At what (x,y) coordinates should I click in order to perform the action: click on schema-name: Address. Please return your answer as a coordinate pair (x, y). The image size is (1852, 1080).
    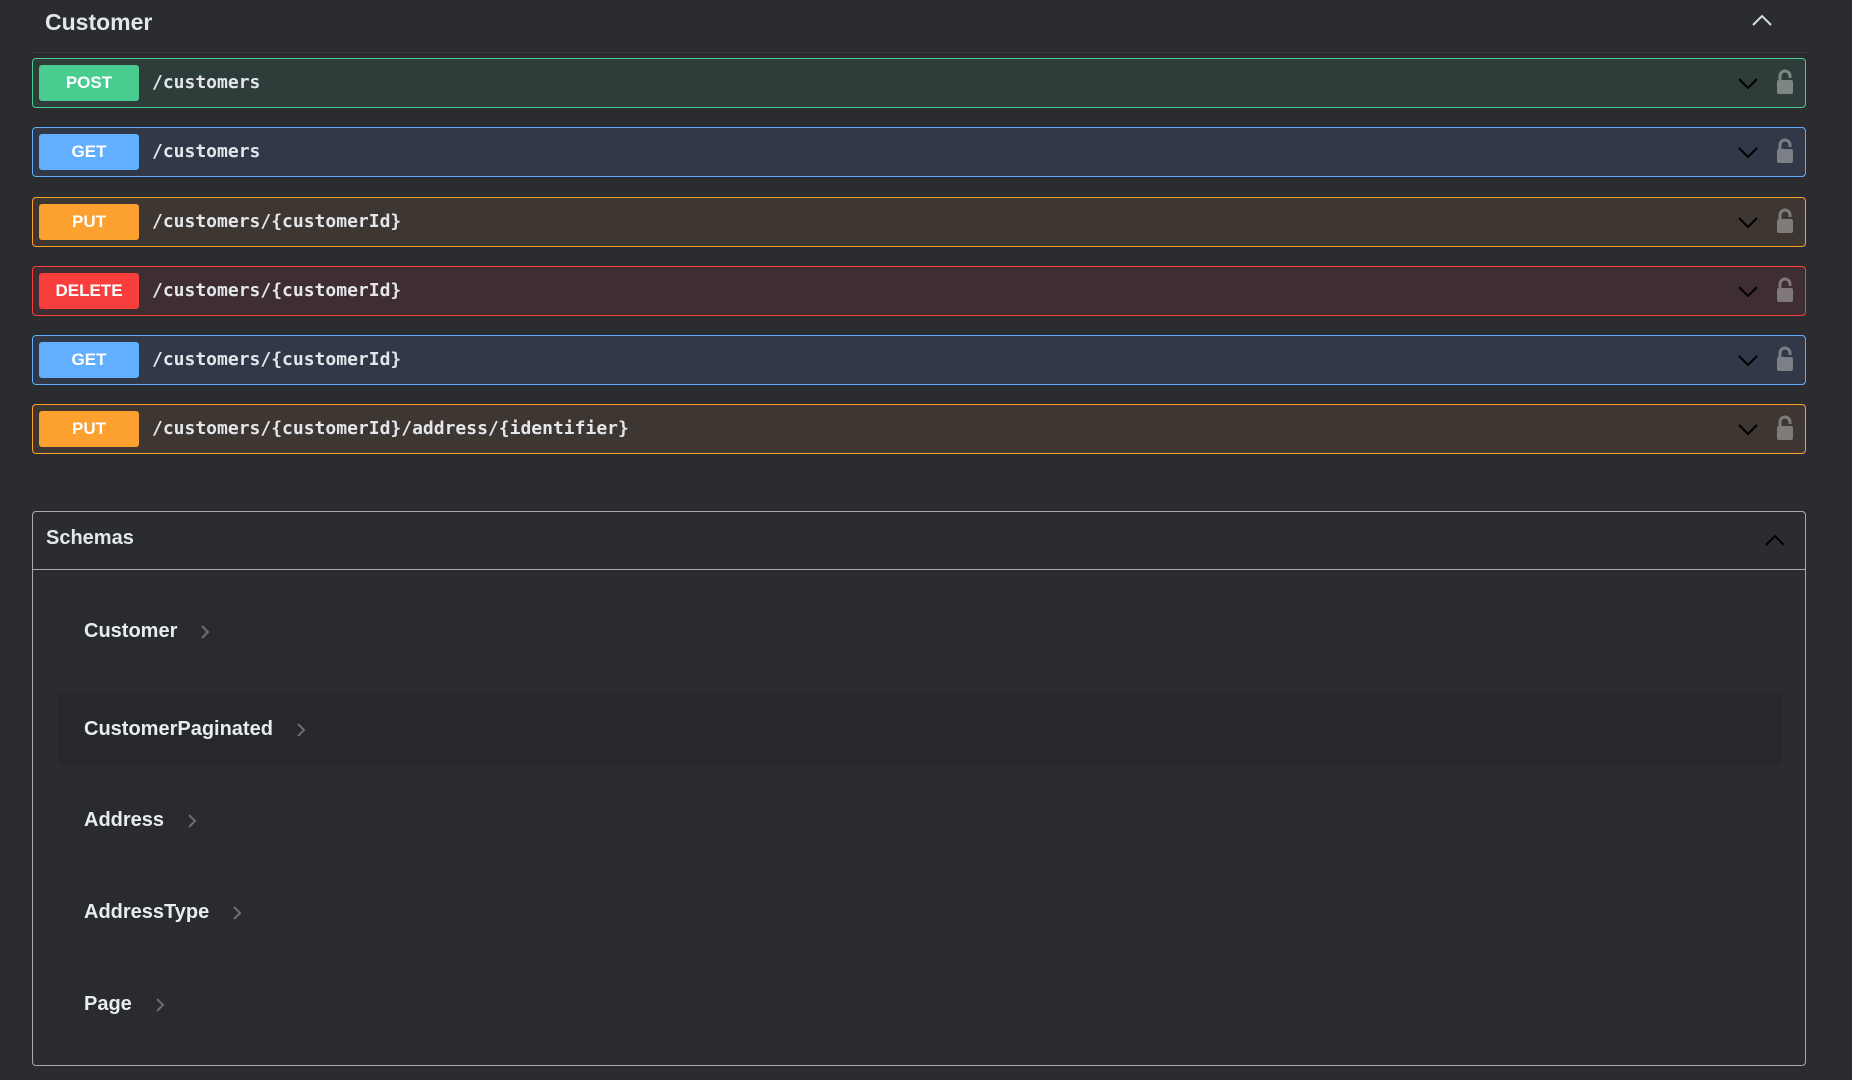
    Looking at the image, I should click on (124, 820).